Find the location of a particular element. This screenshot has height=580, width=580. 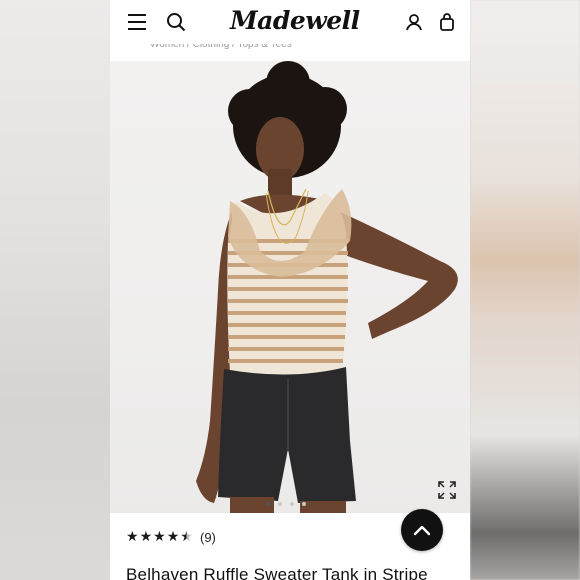

star-half-icon: ★ is located at coordinates (186, 536).